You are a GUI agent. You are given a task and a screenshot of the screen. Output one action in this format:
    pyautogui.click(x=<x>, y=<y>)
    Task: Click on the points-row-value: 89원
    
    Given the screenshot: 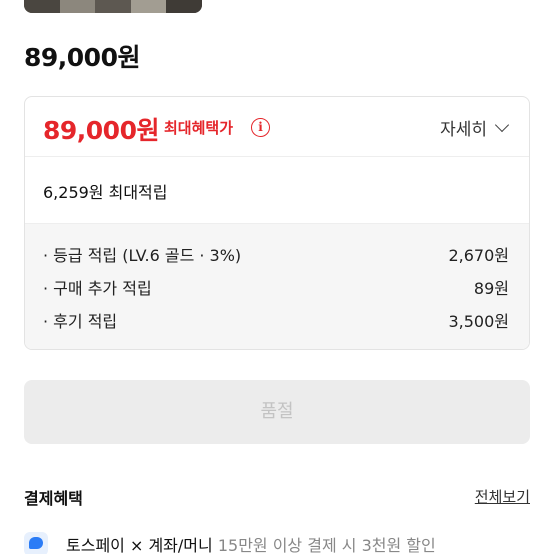 What is the action you would take?
    pyautogui.click(x=491, y=288)
    